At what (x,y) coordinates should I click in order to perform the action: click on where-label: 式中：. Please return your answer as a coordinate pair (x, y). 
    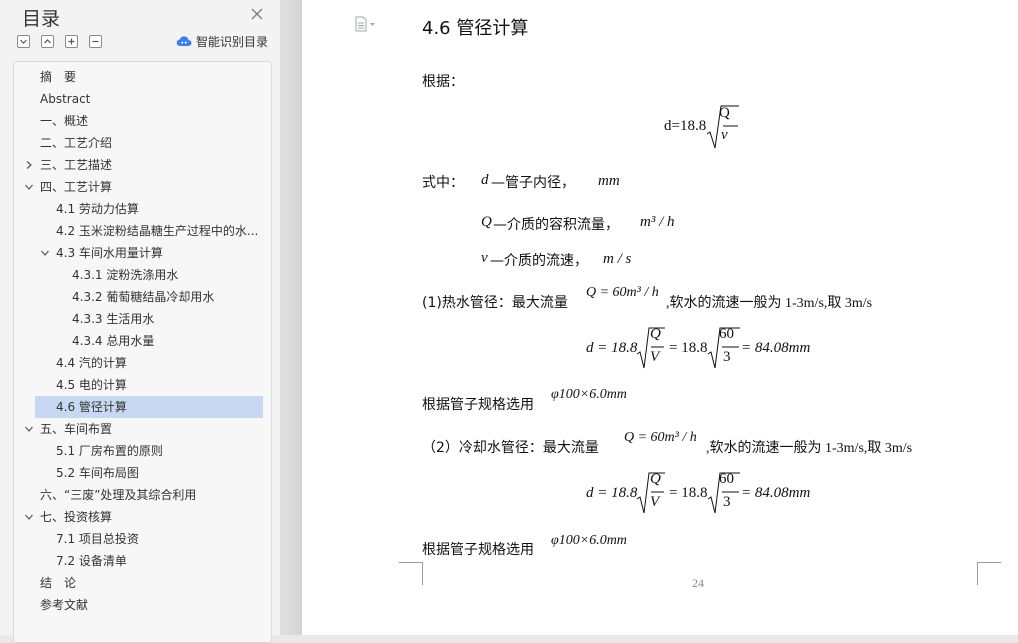
    Looking at the image, I should click on (443, 183).